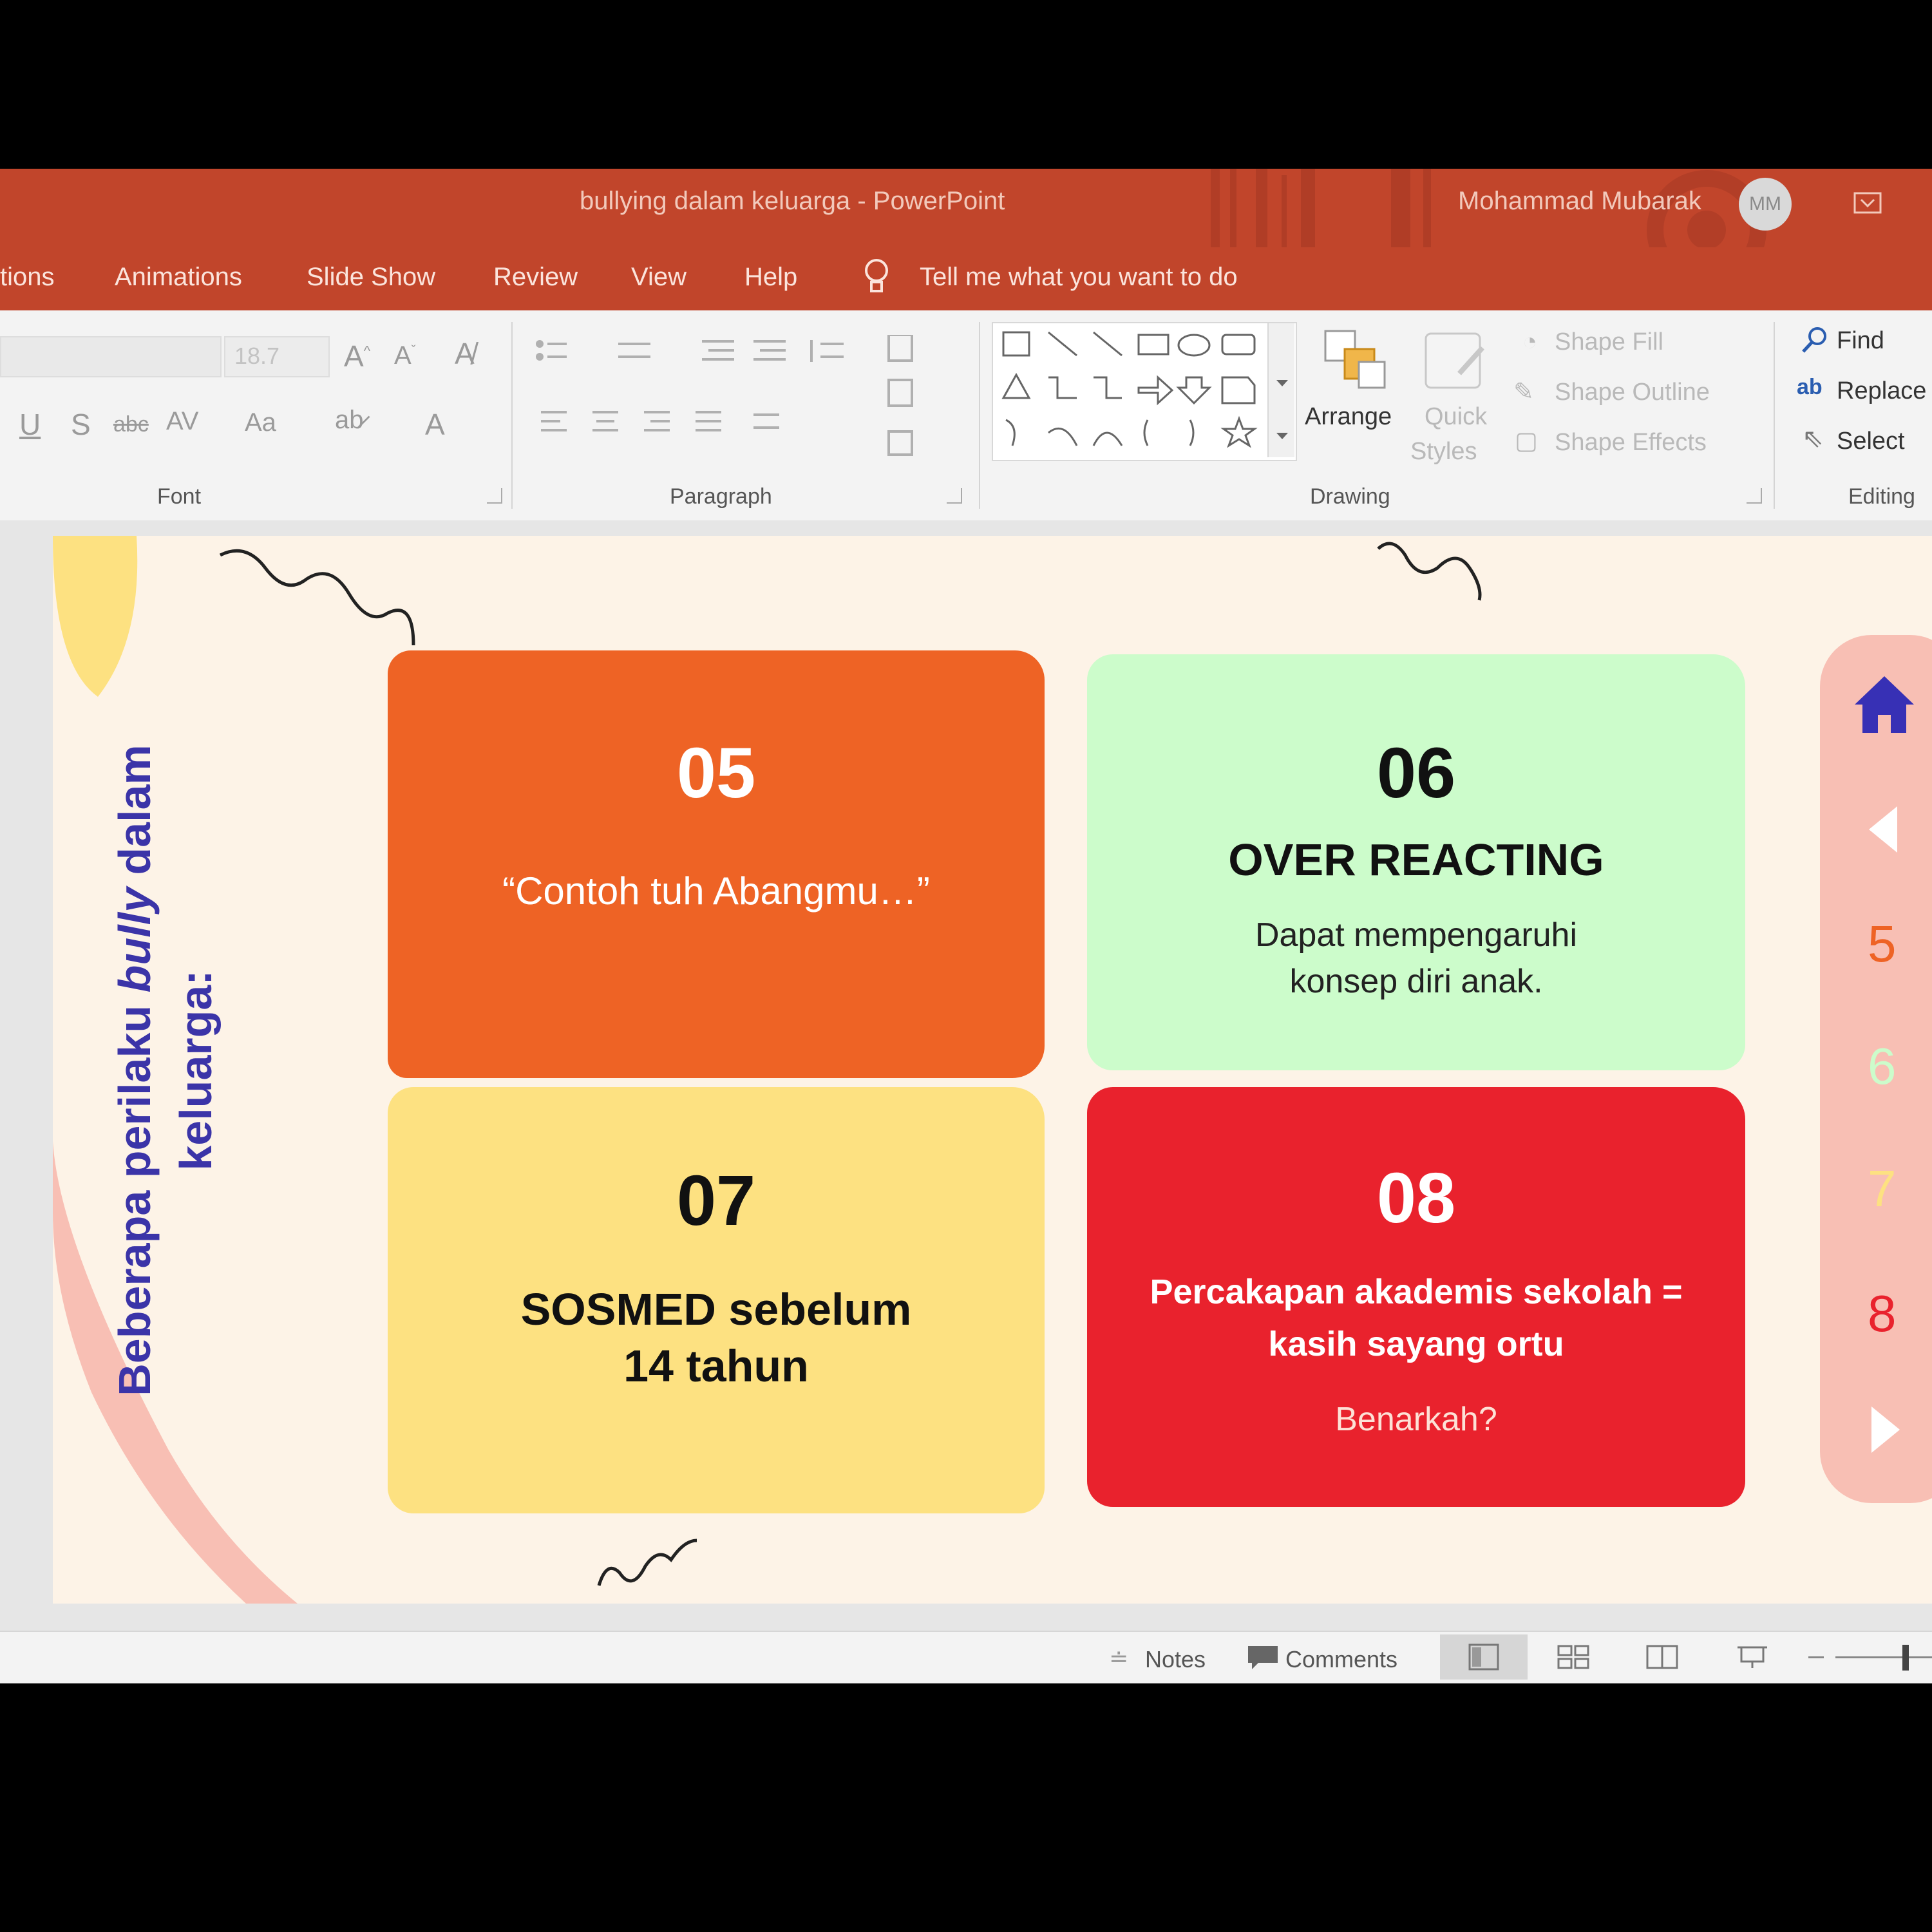  I want to click on card-text: Dapat mempengaruhi konsep diri anak., so click(1416, 958).